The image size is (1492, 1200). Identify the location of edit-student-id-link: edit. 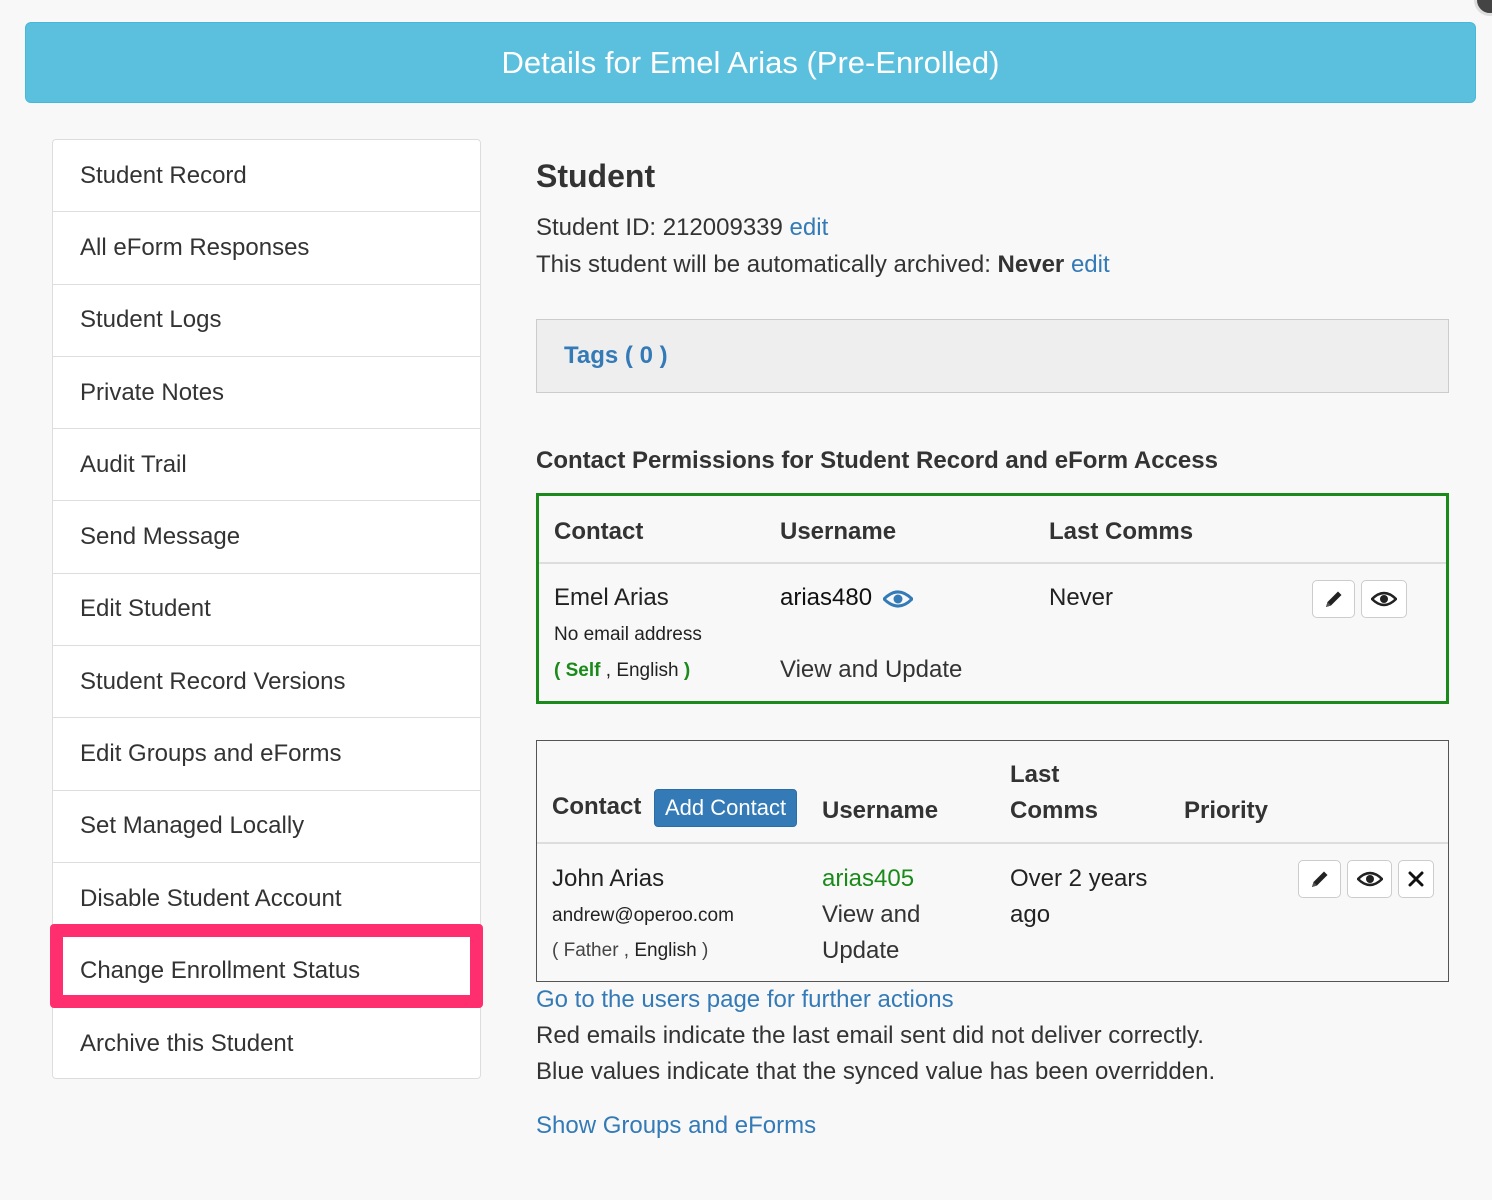
(809, 227).